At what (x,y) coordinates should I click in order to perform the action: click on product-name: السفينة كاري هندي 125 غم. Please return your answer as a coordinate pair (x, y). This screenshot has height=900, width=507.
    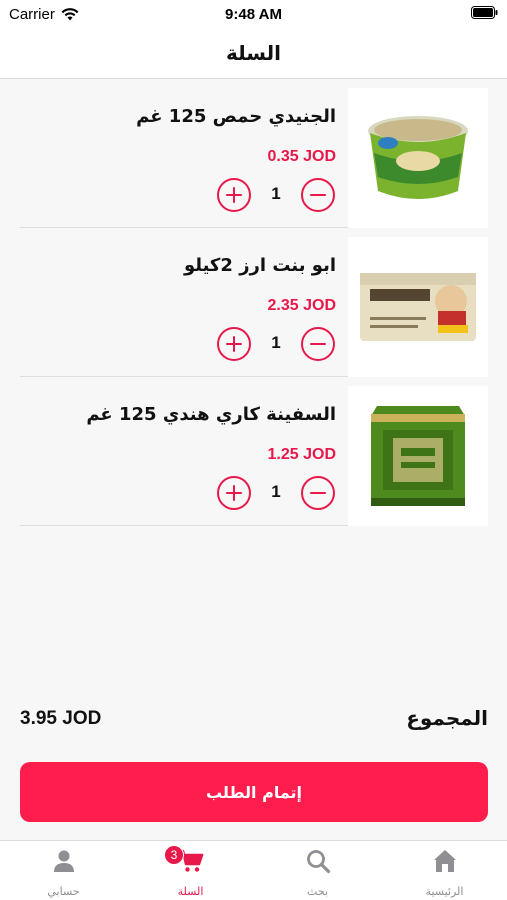
    Looking at the image, I should click on (211, 414).